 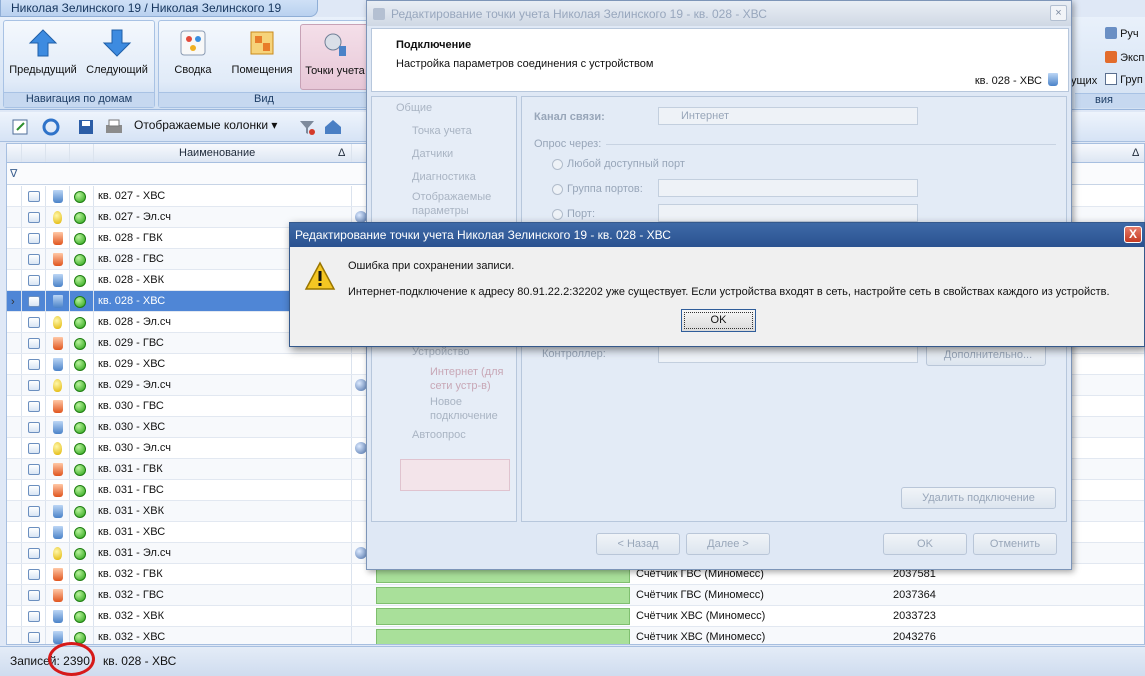 I want to click on next-step-label: Далее >, so click(x=728, y=544).